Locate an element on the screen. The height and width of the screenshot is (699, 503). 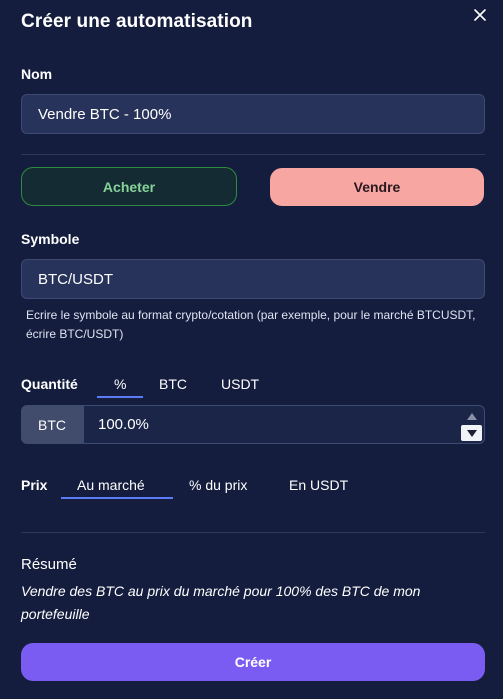
quantity-input: 100.0% is located at coordinates (284, 424).